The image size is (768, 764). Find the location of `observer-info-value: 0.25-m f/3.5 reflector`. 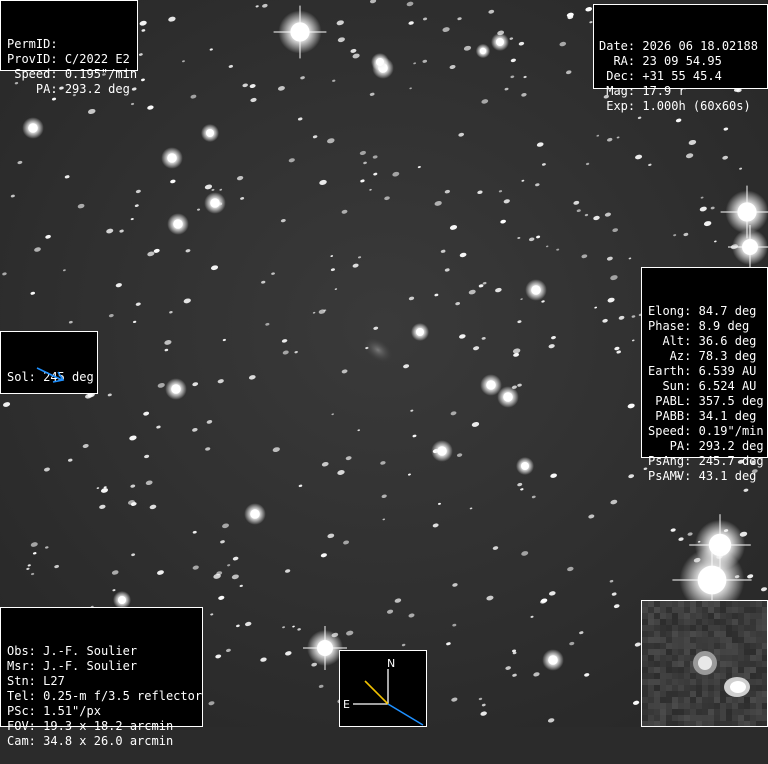

observer-info-value: 0.25-m f/3.5 reflector is located at coordinates (123, 696).